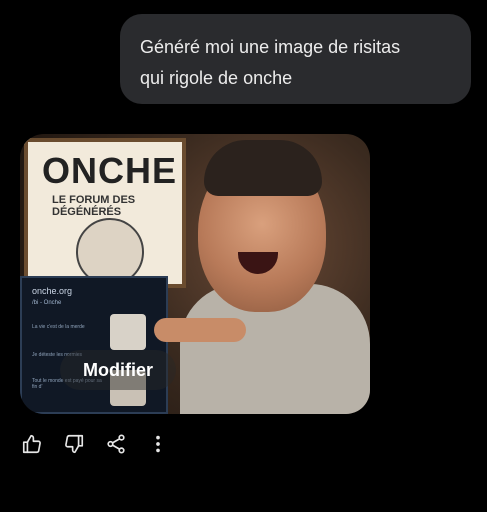 This screenshot has height=512, width=487. I want to click on onche-poster: ONCHE LE FORUM DES DÉGÉNÉRÉS, so click(105, 213).